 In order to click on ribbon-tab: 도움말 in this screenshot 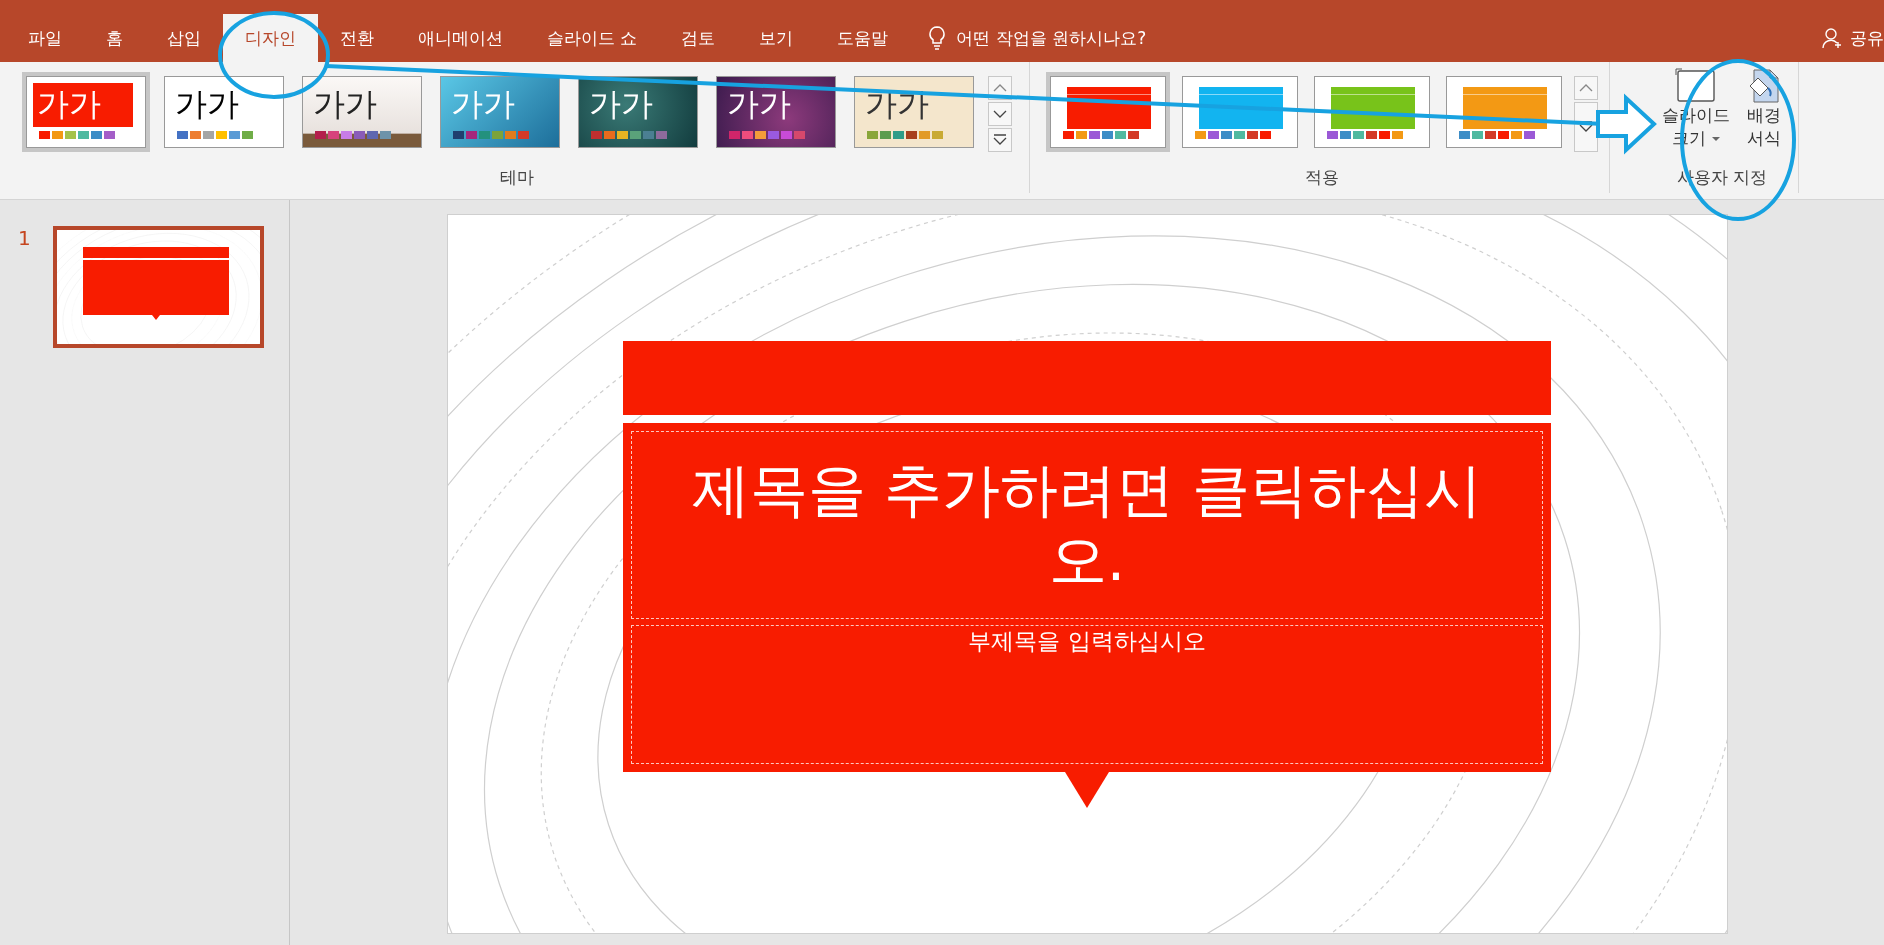, I will do `click(863, 38)`.